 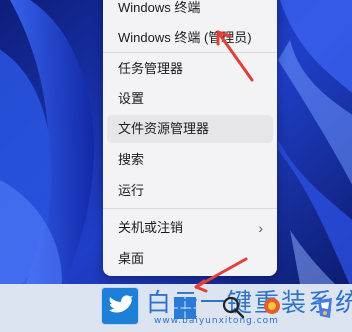 I want to click on menu-item-task-manager: 任务管理器, so click(x=190, y=69).